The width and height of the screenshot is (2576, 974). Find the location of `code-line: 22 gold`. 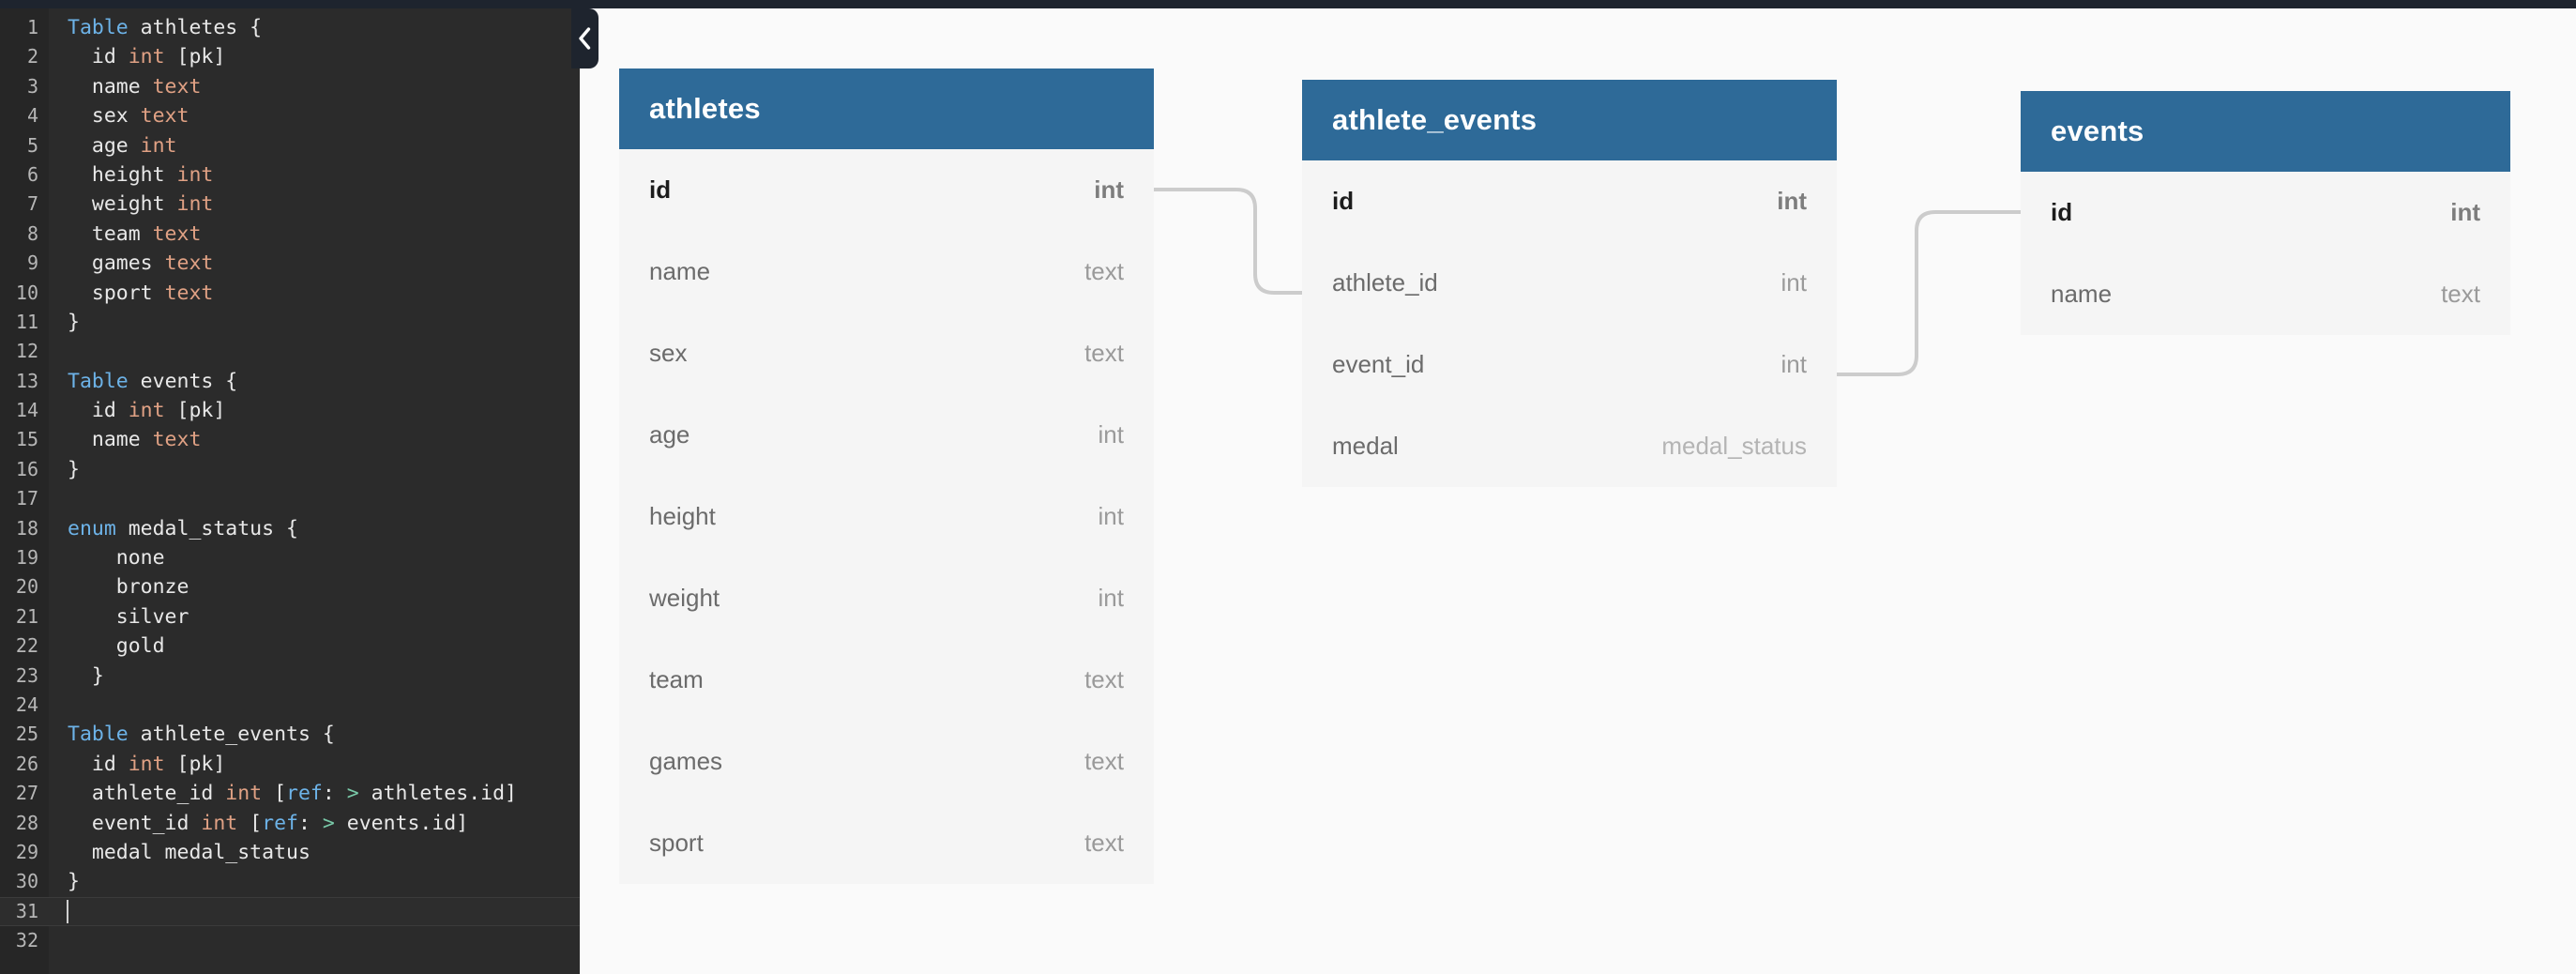

code-line: 22 gold is located at coordinates (290, 646).